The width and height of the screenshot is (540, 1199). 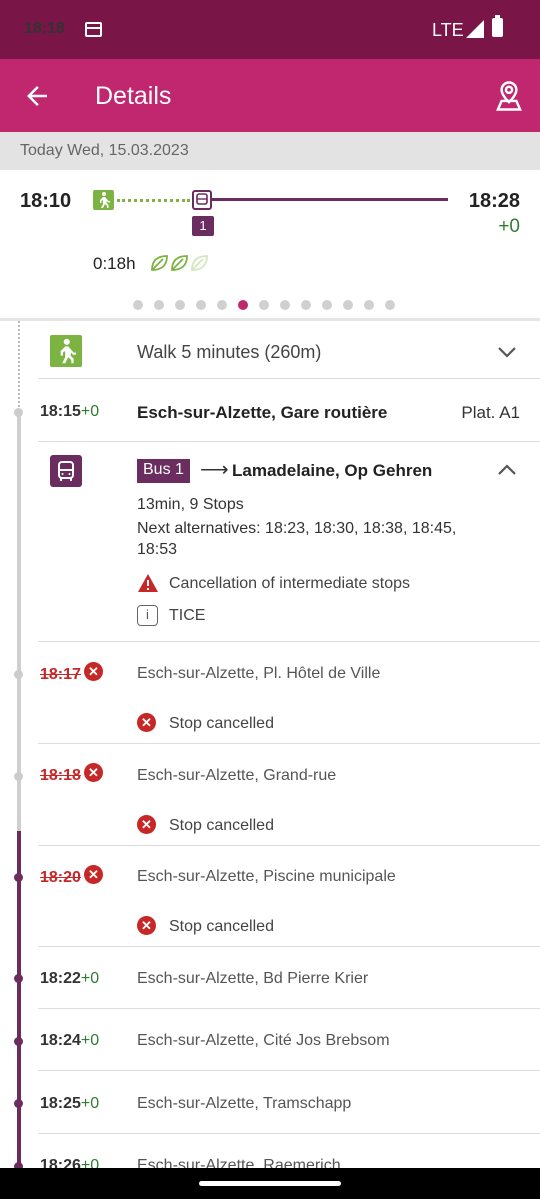 What do you see at coordinates (46, 201) in the screenshot?
I see `departure-time: 18:10` at bounding box center [46, 201].